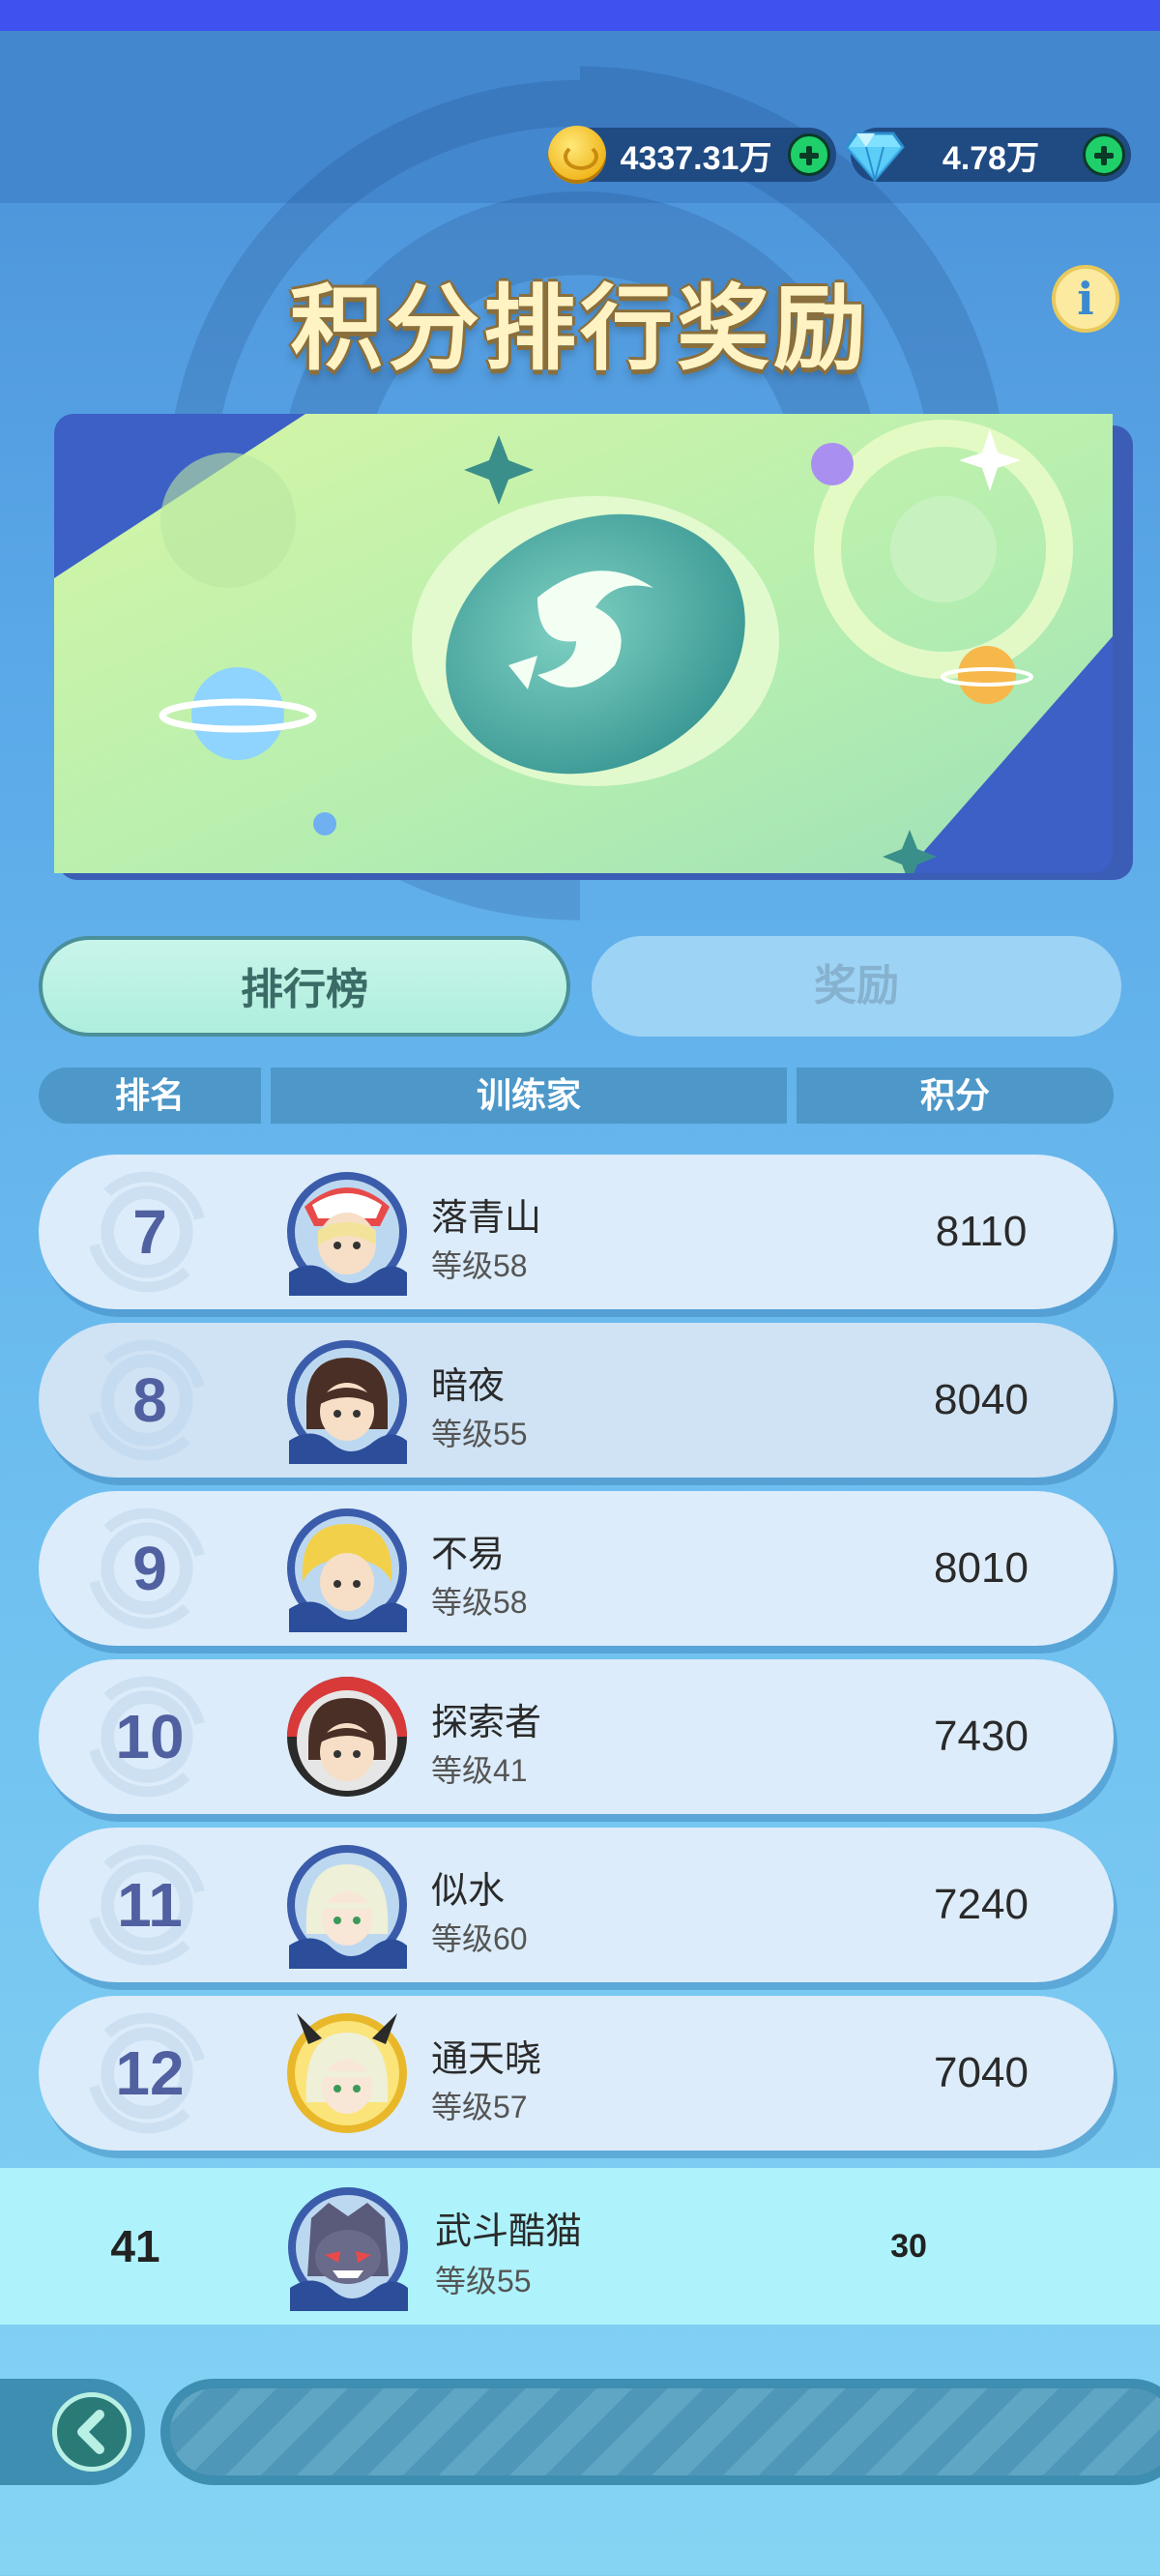 The width and height of the screenshot is (1160, 2576). I want to click on my-rank-row: 41 武斗酷猫 等级55 30, so click(580, 2246).